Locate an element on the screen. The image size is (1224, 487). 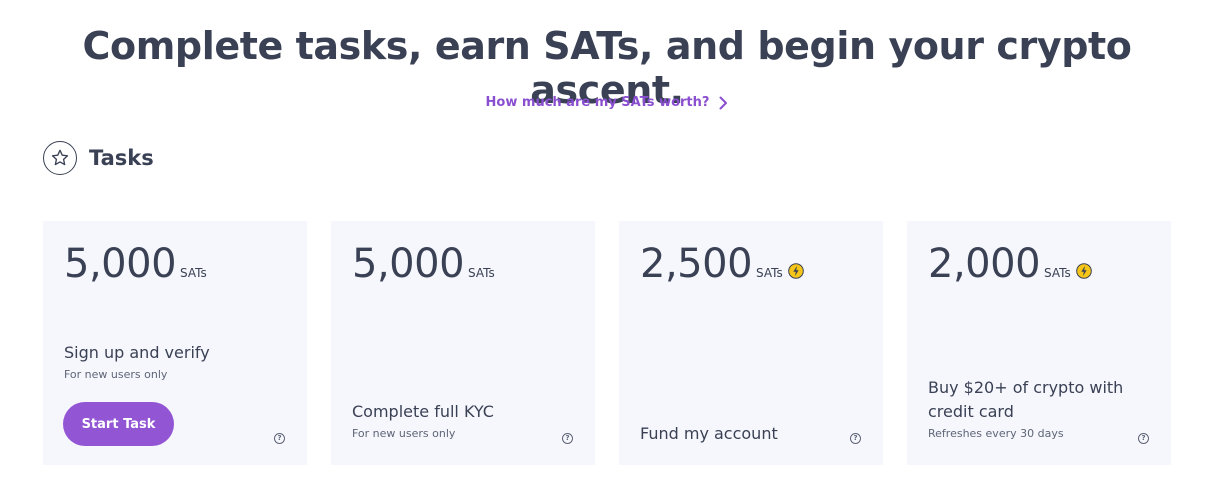
task-info: Fund my account is located at coordinates (741, 434).